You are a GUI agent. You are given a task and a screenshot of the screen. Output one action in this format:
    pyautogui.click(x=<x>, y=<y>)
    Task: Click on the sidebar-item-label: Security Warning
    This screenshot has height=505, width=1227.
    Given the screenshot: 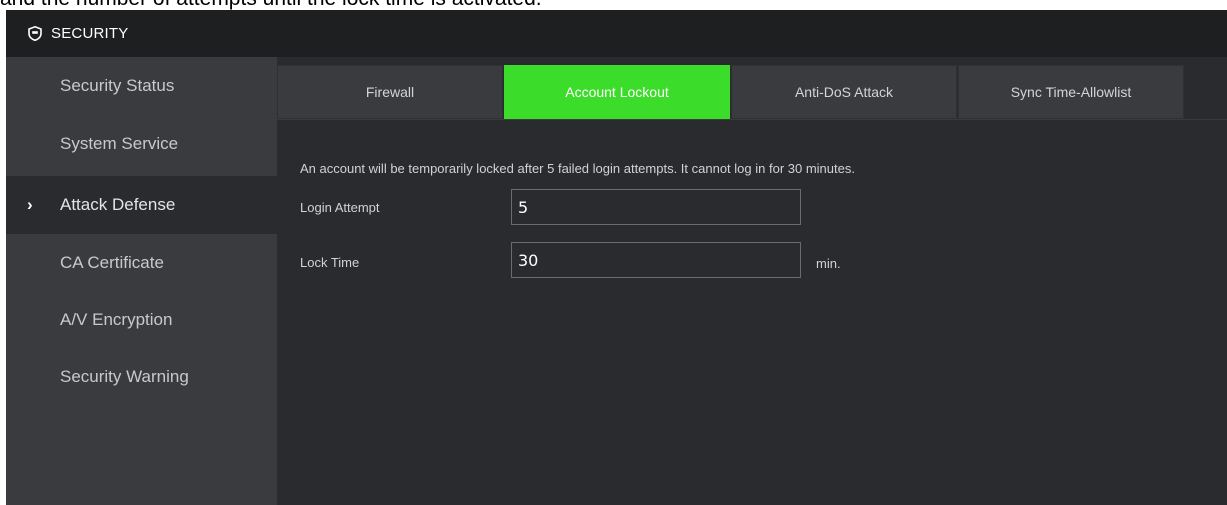 What is the action you would take?
    pyautogui.click(x=124, y=376)
    